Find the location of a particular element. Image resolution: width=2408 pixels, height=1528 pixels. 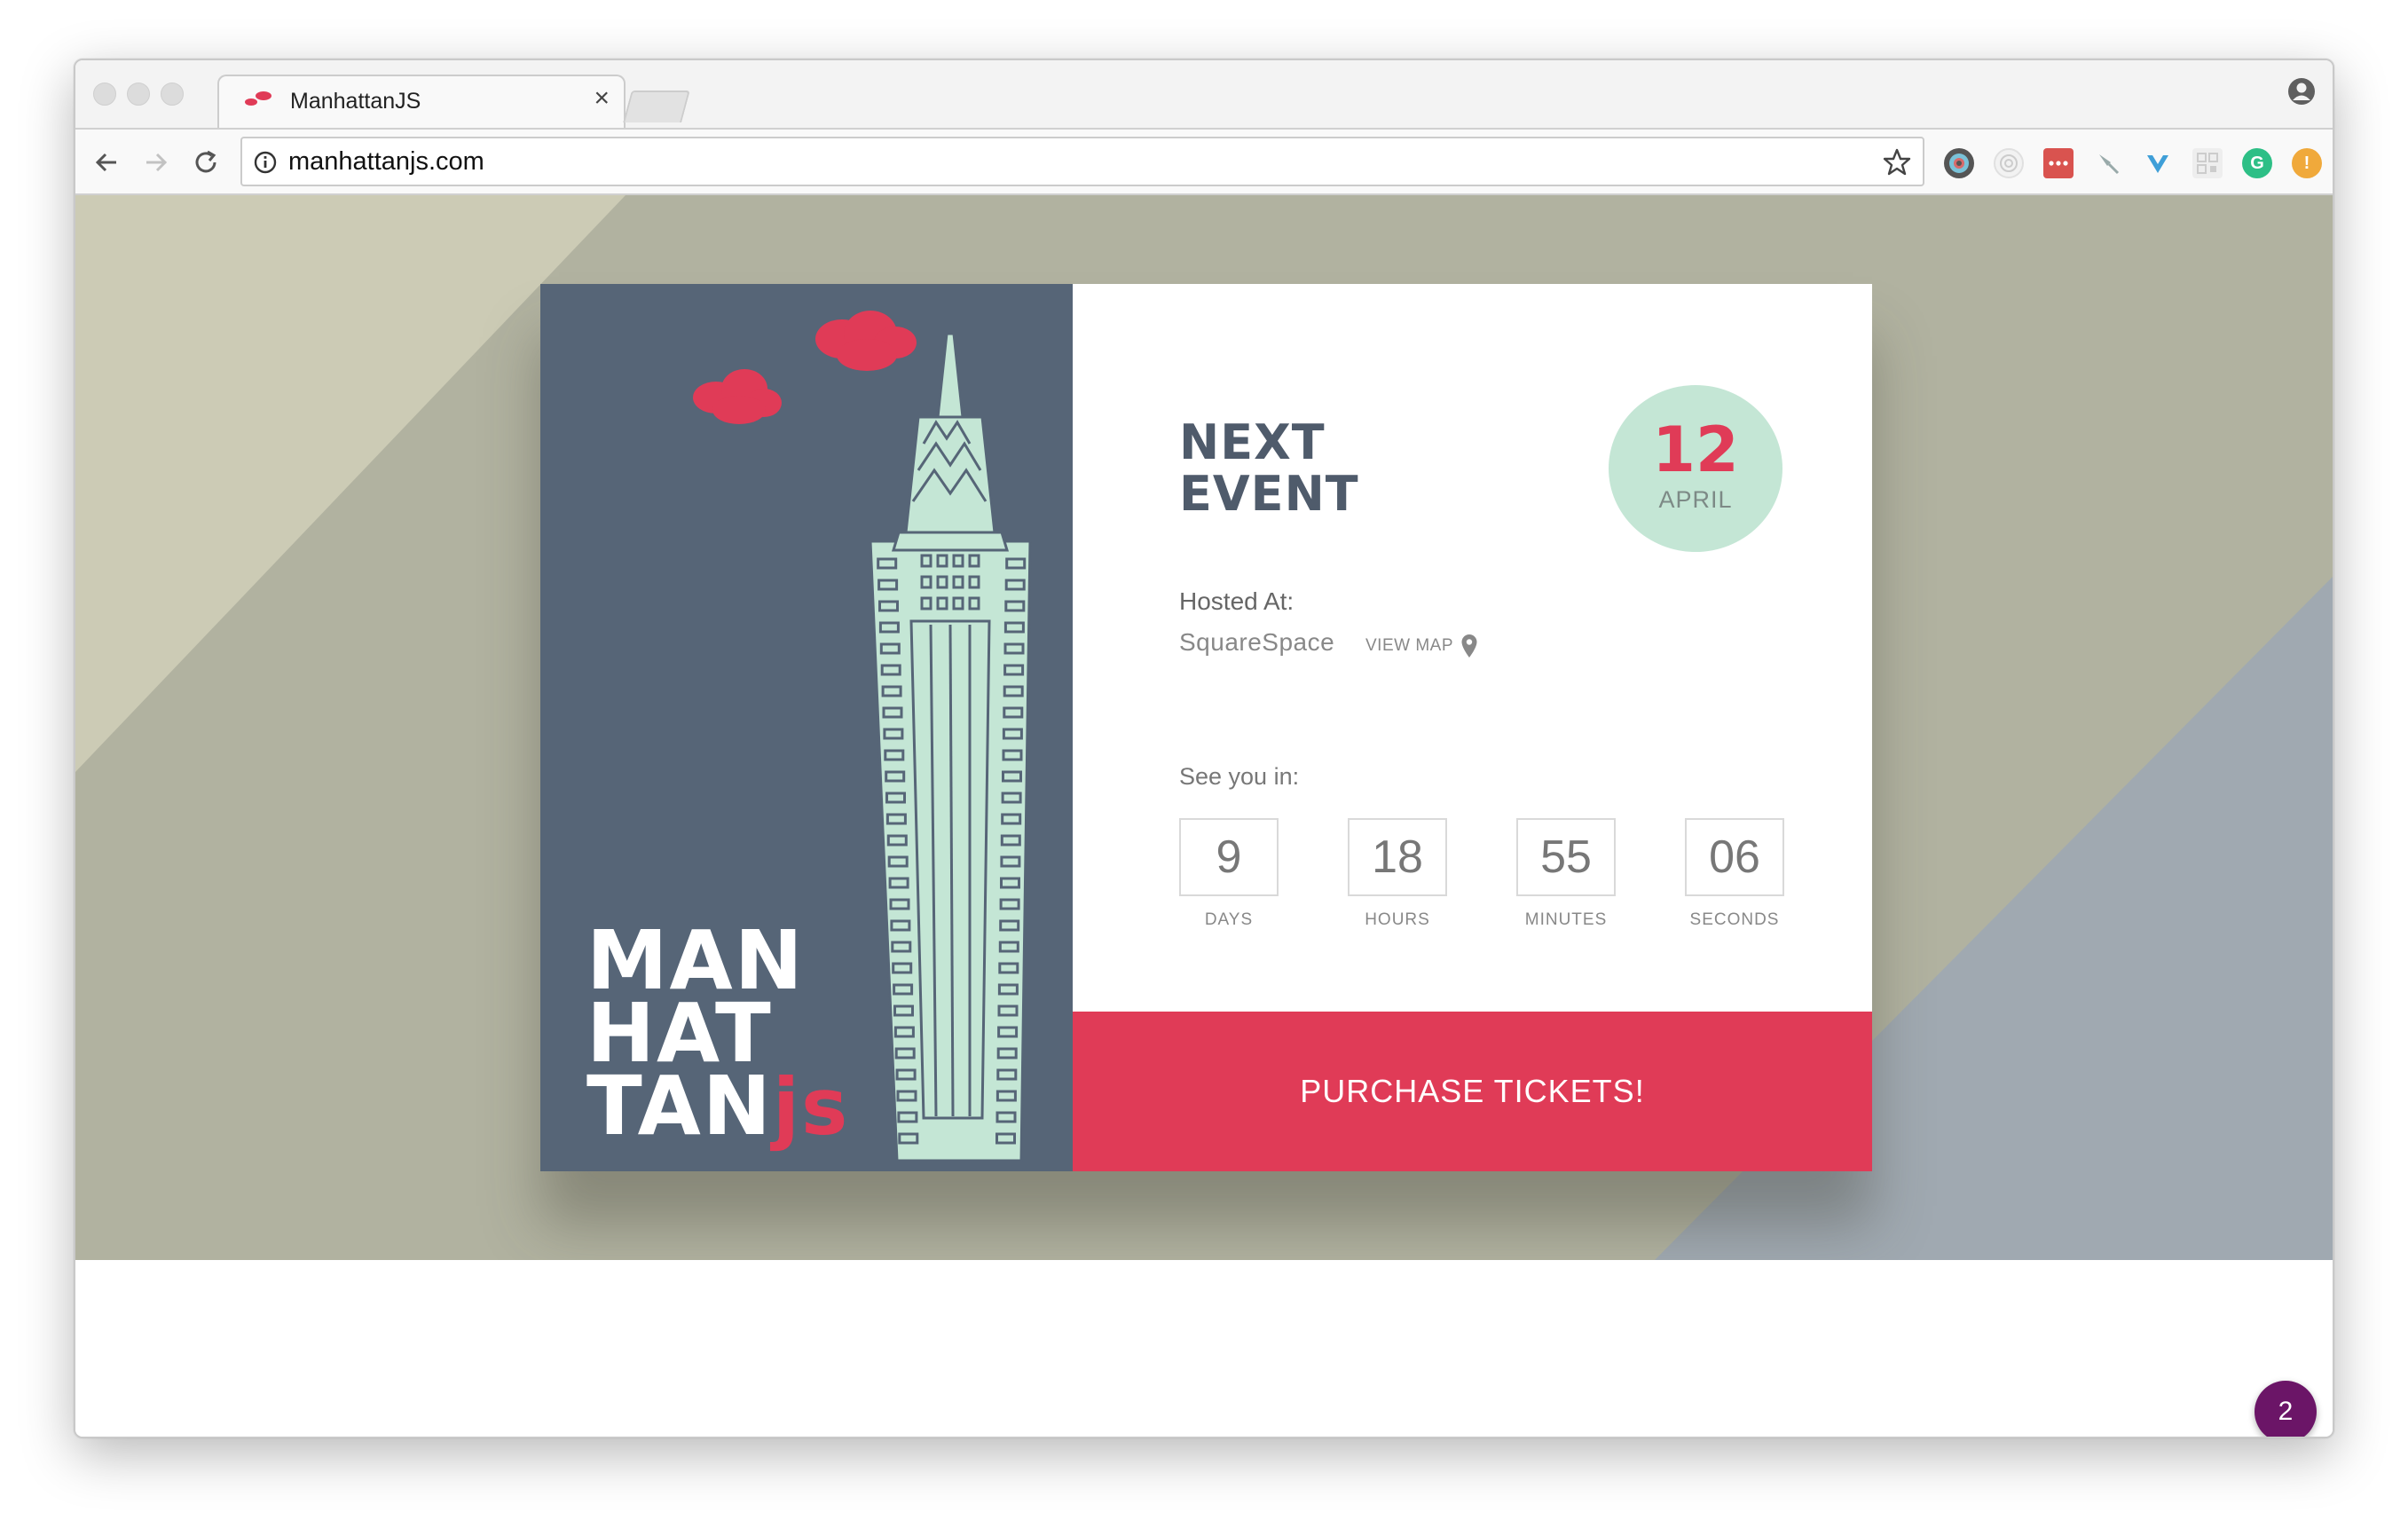

forward-button is located at coordinates (156, 162).